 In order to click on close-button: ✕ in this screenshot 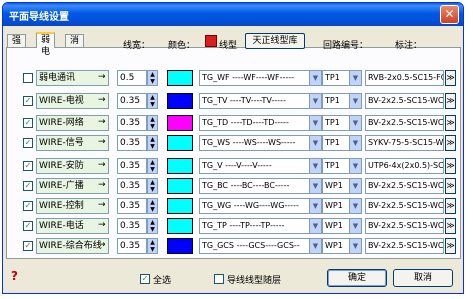, I will do `click(449, 14)`.